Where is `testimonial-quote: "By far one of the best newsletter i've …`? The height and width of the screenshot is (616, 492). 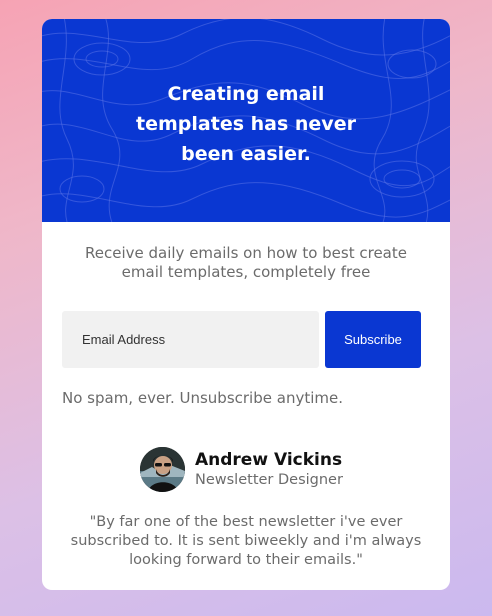 testimonial-quote: "By far one of the best newsletter i've … is located at coordinates (246, 541).